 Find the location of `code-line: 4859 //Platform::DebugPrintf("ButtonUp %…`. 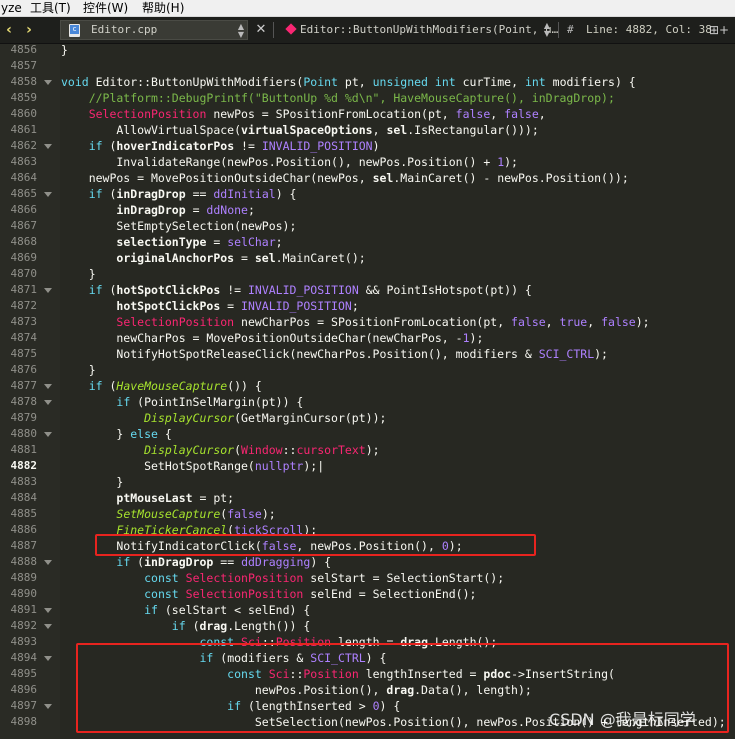

code-line: 4859 //Platform::DebugPrintf("ButtonUp %… is located at coordinates (367, 98).